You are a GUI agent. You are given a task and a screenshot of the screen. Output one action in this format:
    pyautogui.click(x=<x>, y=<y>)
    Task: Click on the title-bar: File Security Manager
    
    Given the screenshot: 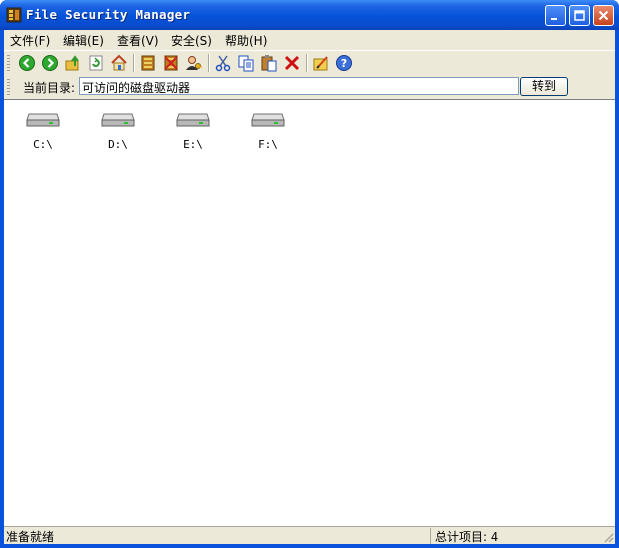 What is the action you would take?
    pyautogui.click(x=309, y=15)
    